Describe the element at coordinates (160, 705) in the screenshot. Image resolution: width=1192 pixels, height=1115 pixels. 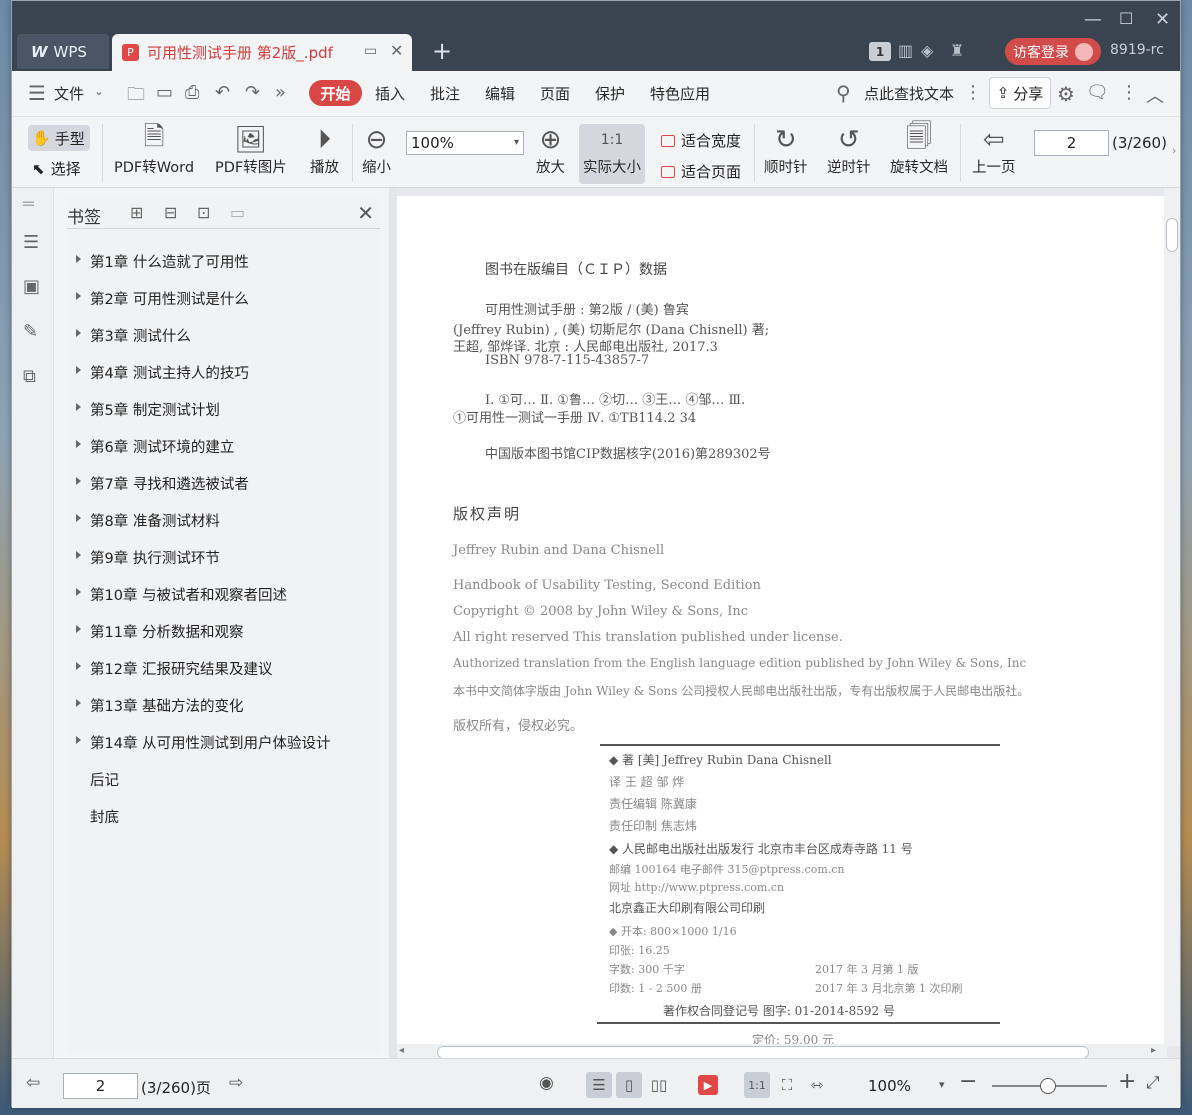
I see `bookmark-item: 第13章 基础方法的变化` at that location.